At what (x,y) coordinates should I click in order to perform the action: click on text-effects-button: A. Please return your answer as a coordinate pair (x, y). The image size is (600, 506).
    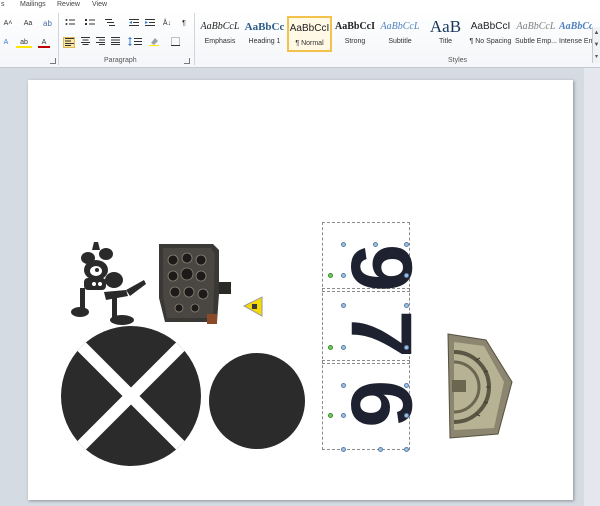
    Looking at the image, I should click on (6, 42).